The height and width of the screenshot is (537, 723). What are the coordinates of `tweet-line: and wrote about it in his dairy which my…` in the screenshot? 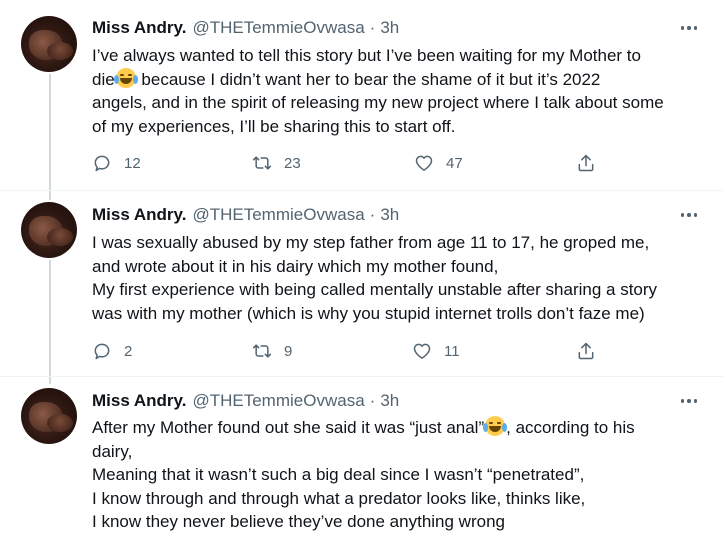 It's located at (295, 266).